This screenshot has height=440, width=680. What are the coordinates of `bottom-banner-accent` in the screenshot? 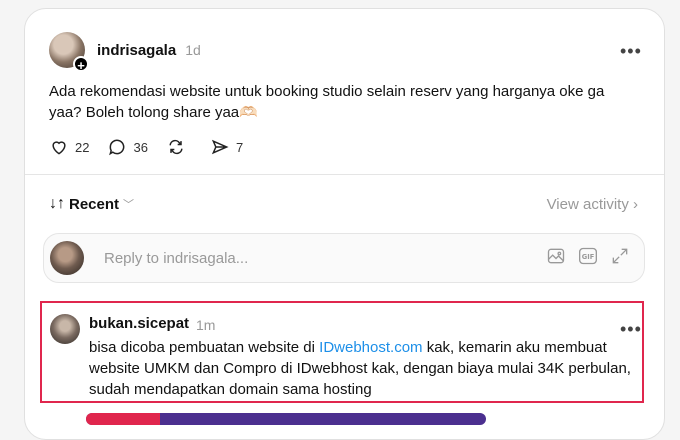 It's located at (123, 419).